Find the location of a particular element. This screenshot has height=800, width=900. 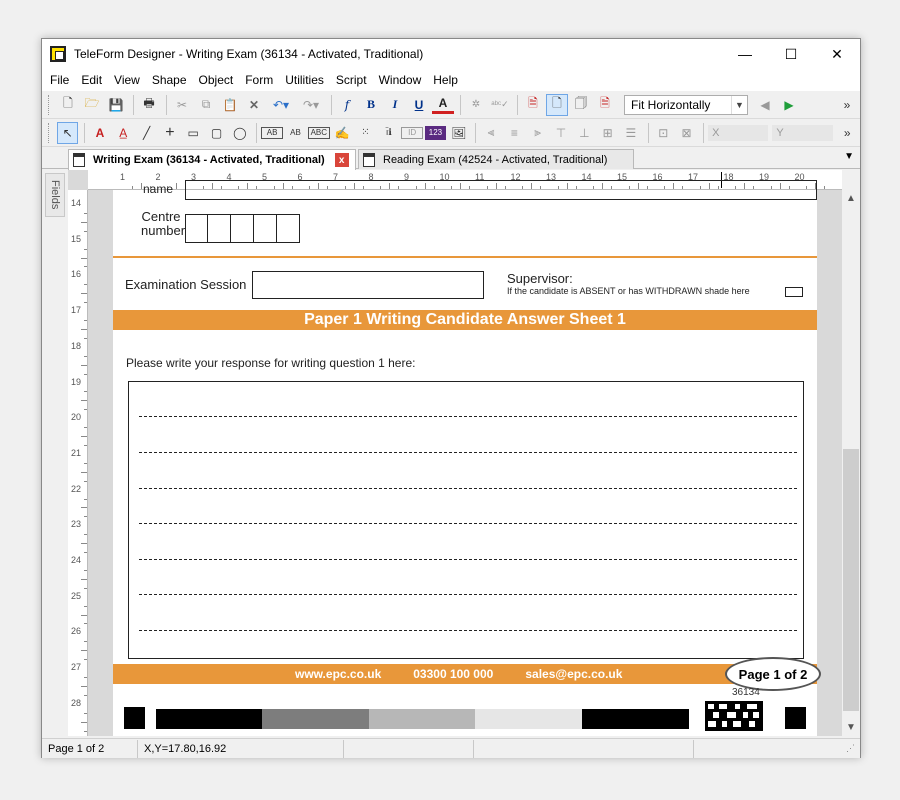

abc-check-icon: ᵃᵇᶜ✓ is located at coordinates (500, 105).